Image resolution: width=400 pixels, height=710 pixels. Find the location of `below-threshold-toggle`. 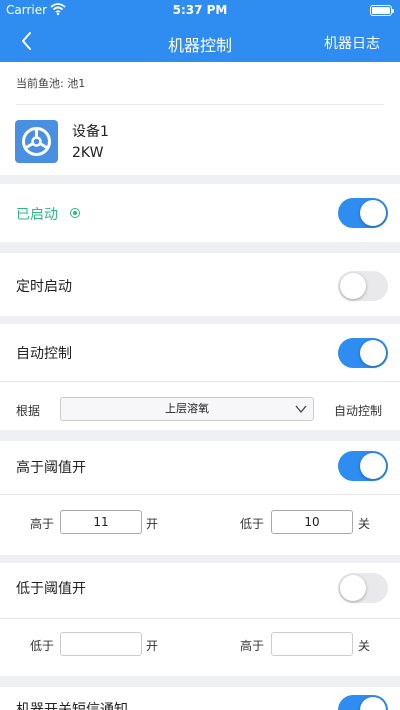

below-threshold-toggle is located at coordinates (363, 588).